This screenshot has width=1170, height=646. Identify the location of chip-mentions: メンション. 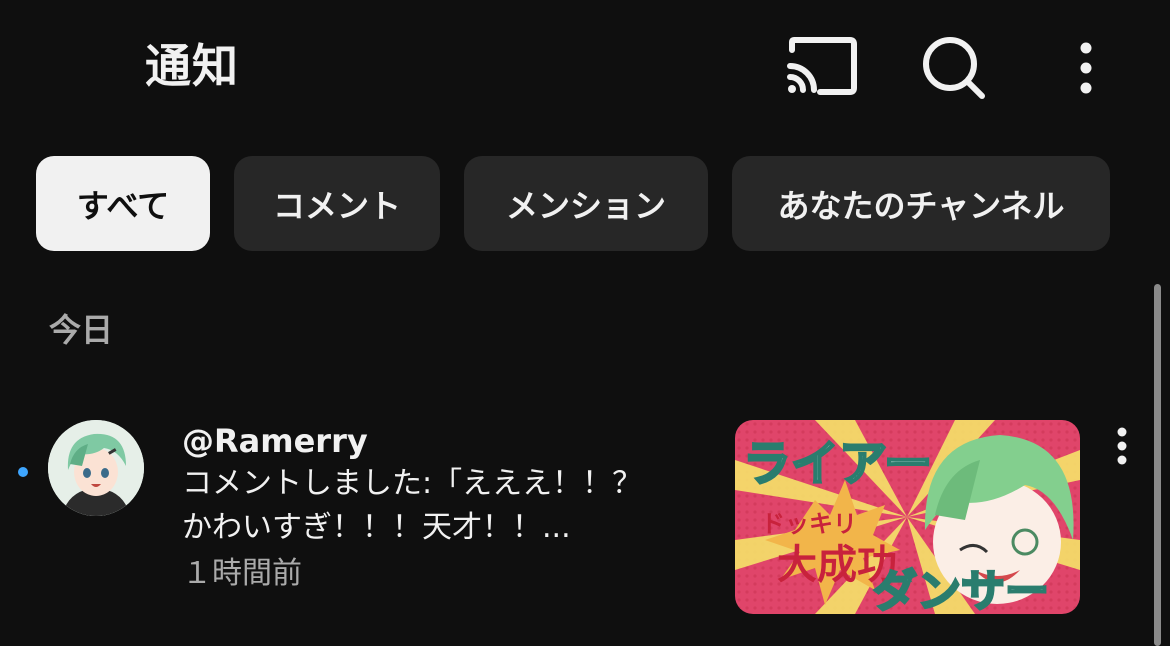
(586, 203).